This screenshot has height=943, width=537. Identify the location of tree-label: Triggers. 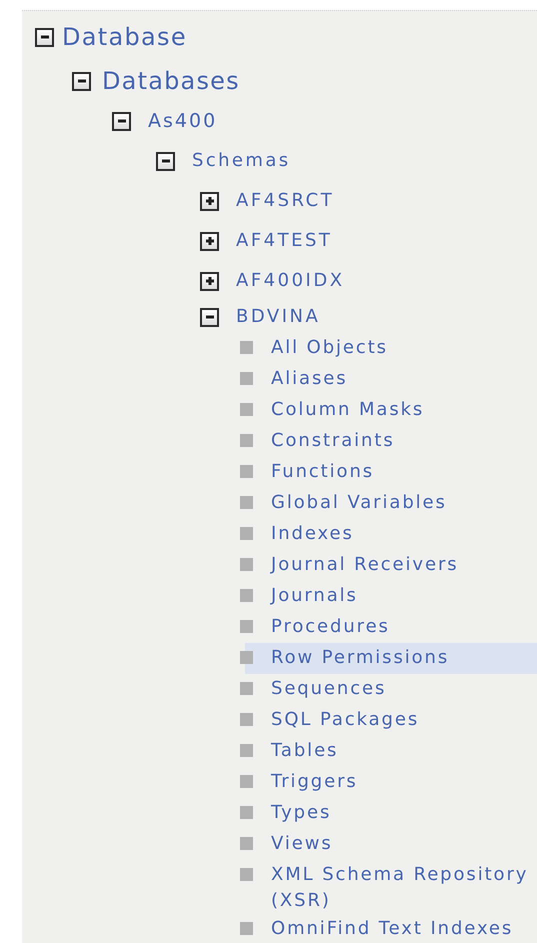
(314, 782).